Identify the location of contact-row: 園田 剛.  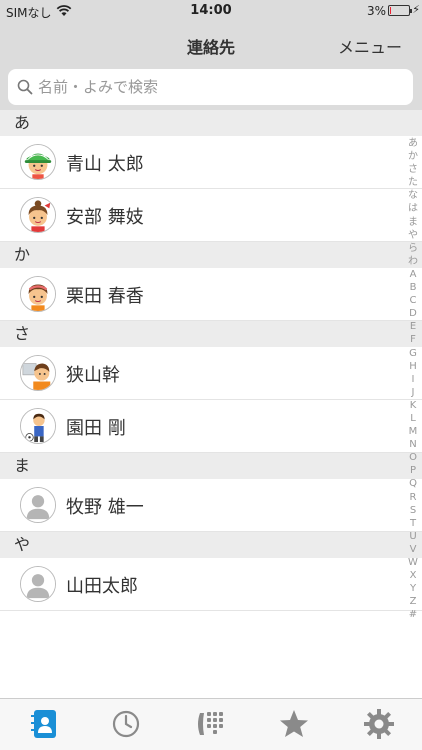
(211, 426).